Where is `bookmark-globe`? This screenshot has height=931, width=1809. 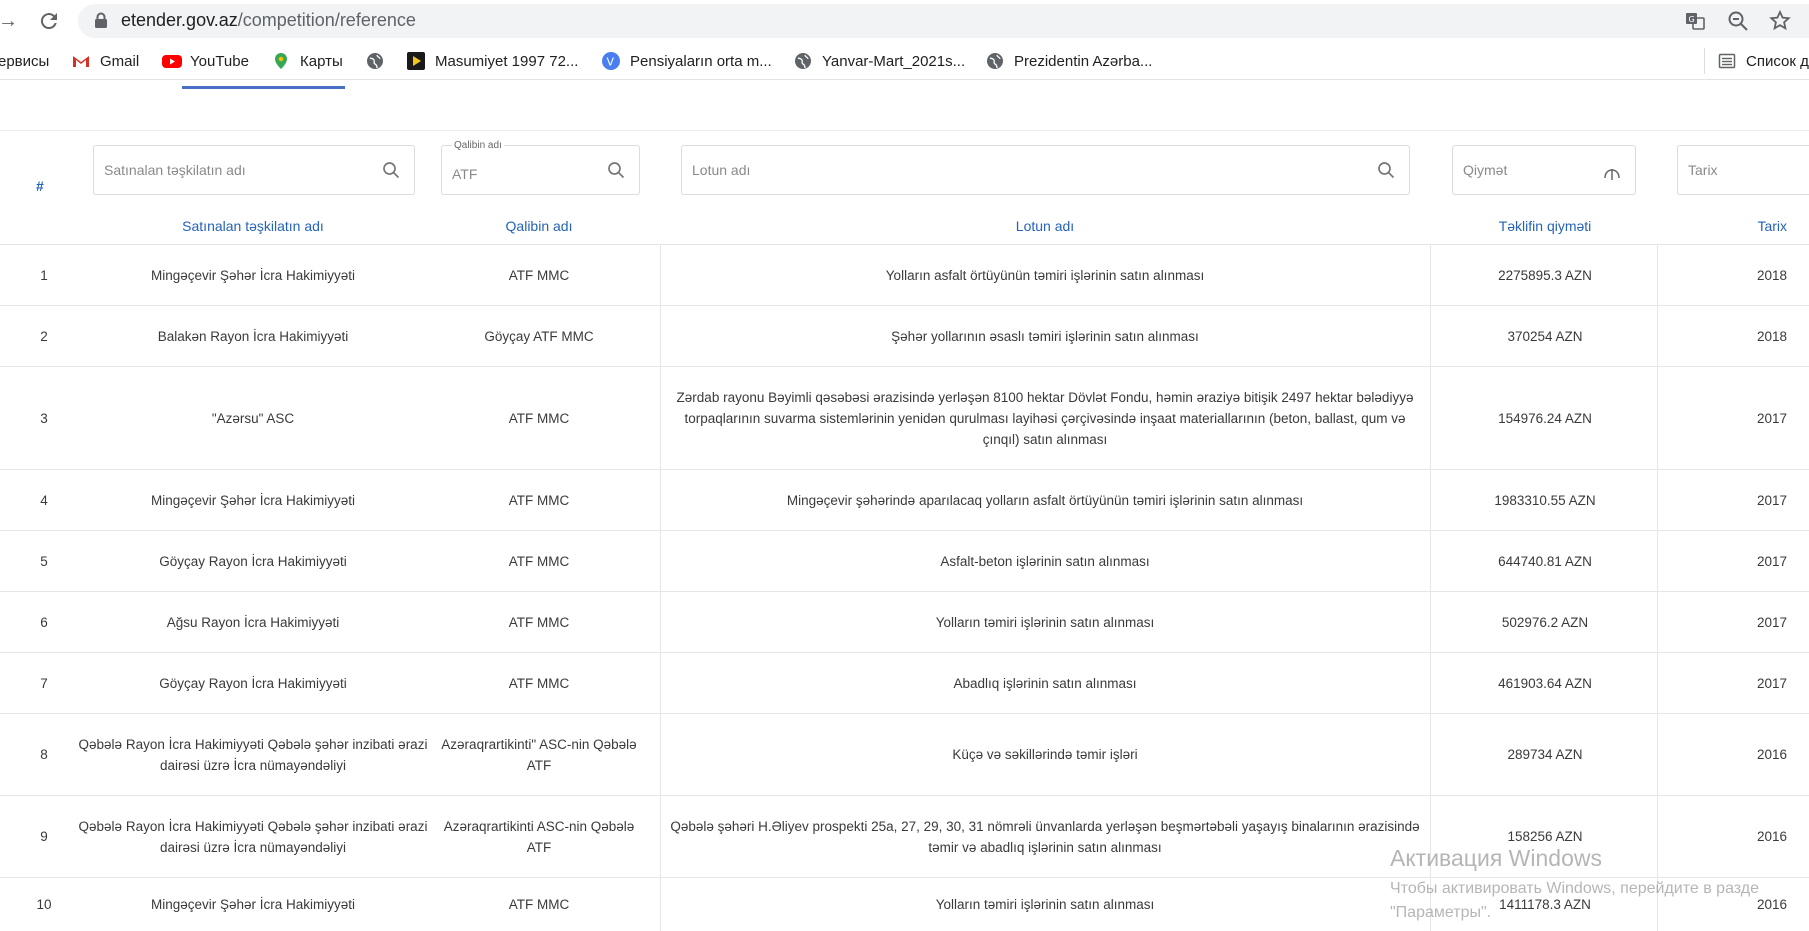
bookmark-globe is located at coordinates (380, 61).